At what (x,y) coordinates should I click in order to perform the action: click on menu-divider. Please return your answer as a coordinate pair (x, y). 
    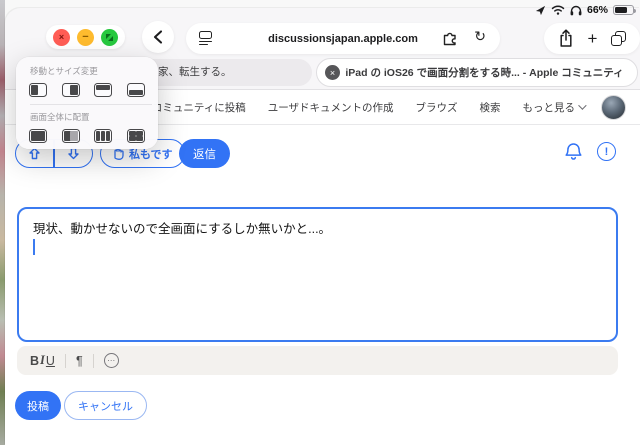
    Looking at the image, I should click on (91, 104).